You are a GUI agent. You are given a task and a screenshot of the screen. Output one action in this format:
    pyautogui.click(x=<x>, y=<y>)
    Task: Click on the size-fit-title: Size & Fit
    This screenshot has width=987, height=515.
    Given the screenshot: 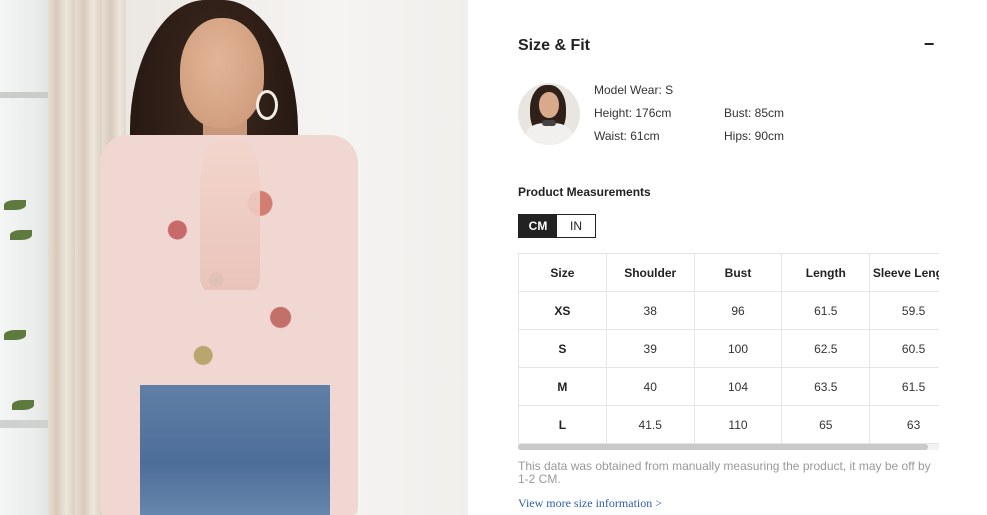 What is the action you would take?
    pyautogui.click(x=554, y=45)
    